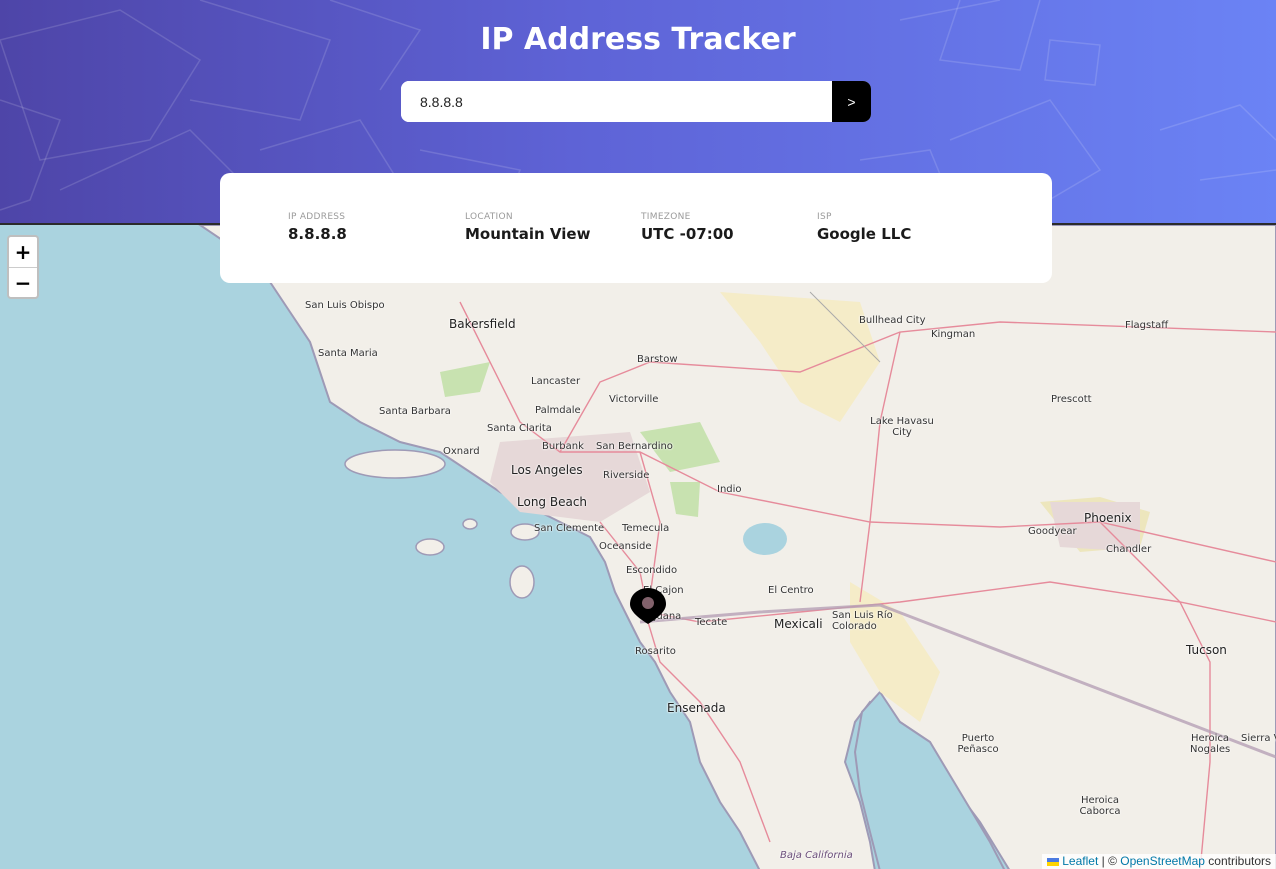 Image resolution: width=1276 pixels, height=869 pixels. I want to click on map-label: Puerto Peñasco, so click(978, 744).